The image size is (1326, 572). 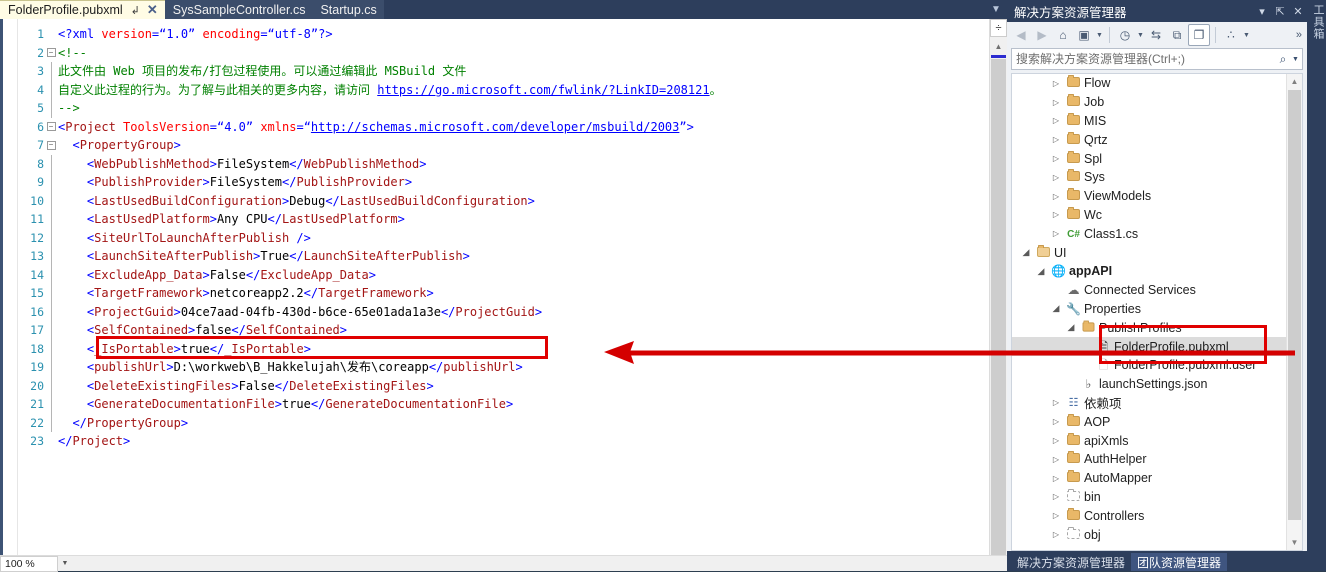 What do you see at coordinates (135, 10) in the screenshot?
I see `pin-icon: ↲` at bounding box center [135, 10].